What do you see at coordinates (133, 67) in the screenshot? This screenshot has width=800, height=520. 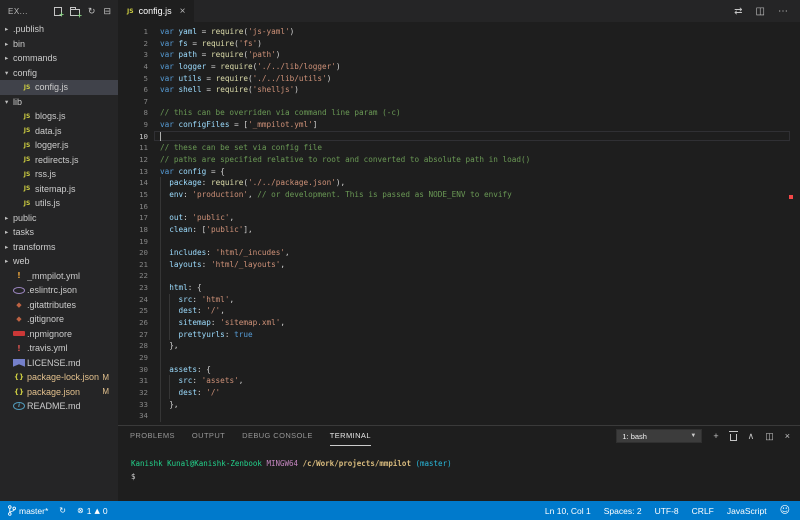 I see `line-number: 4` at bounding box center [133, 67].